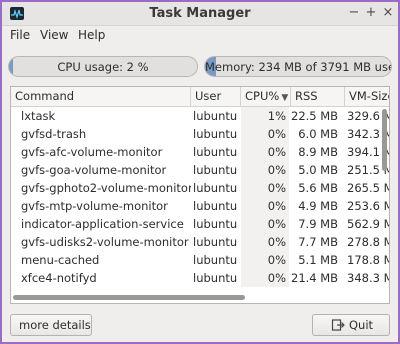 The image size is (400, 344). What do you see at coordinates (368, 260) in the screenshot?
I see `cell-vmsize: 178.8 MB` at bounding box center [368, 260].